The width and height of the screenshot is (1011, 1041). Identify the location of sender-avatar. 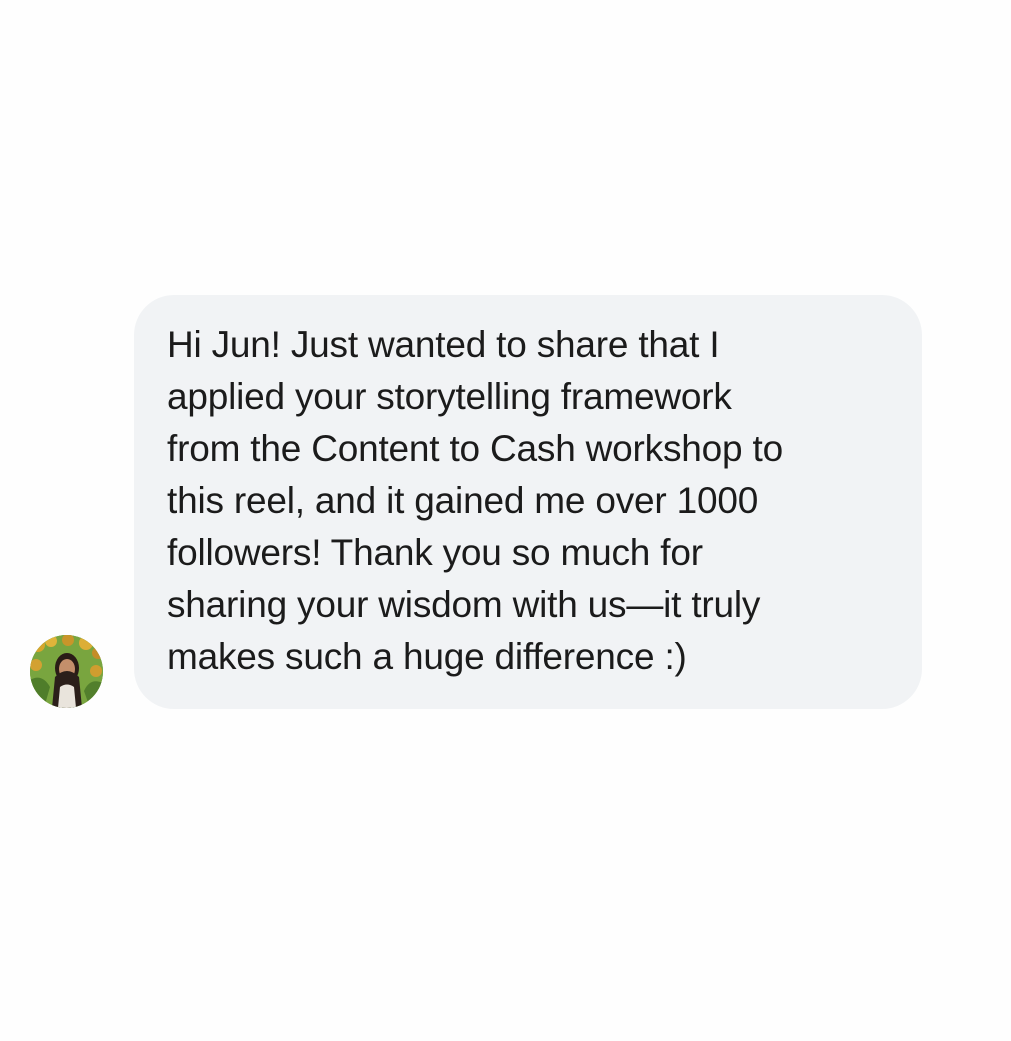
(66, 671).